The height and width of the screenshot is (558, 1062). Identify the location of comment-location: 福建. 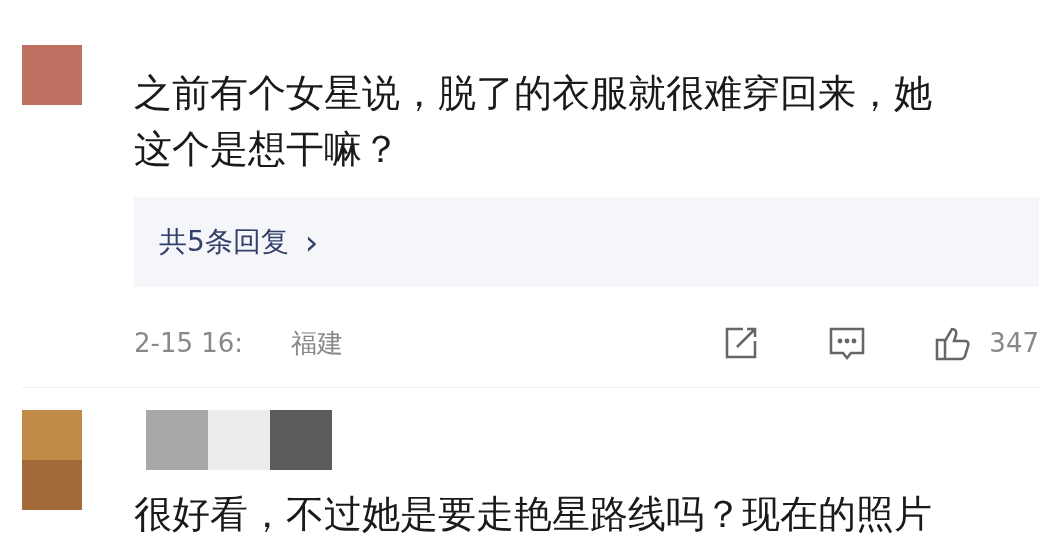
(317, 343).